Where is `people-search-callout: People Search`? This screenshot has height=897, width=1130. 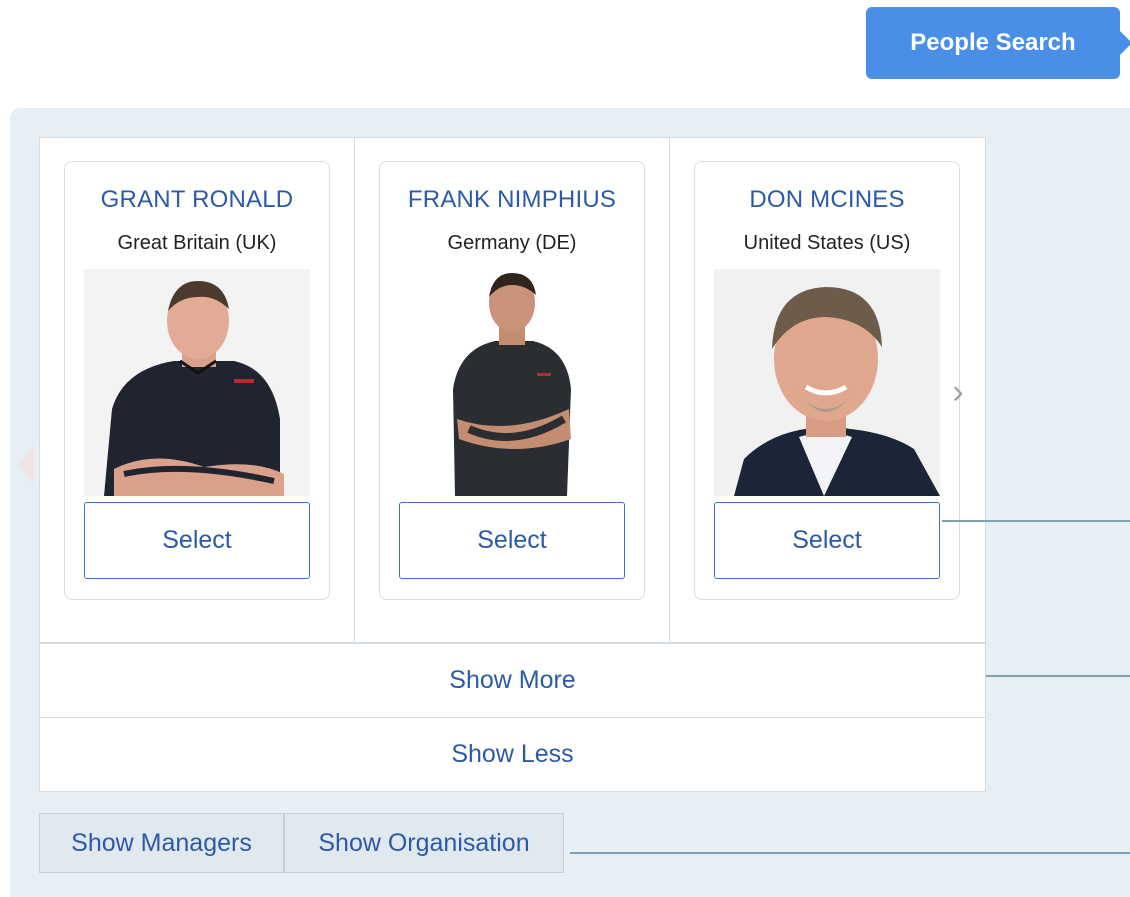
people-search-callout: People Search is located at coordinates (998, 43).